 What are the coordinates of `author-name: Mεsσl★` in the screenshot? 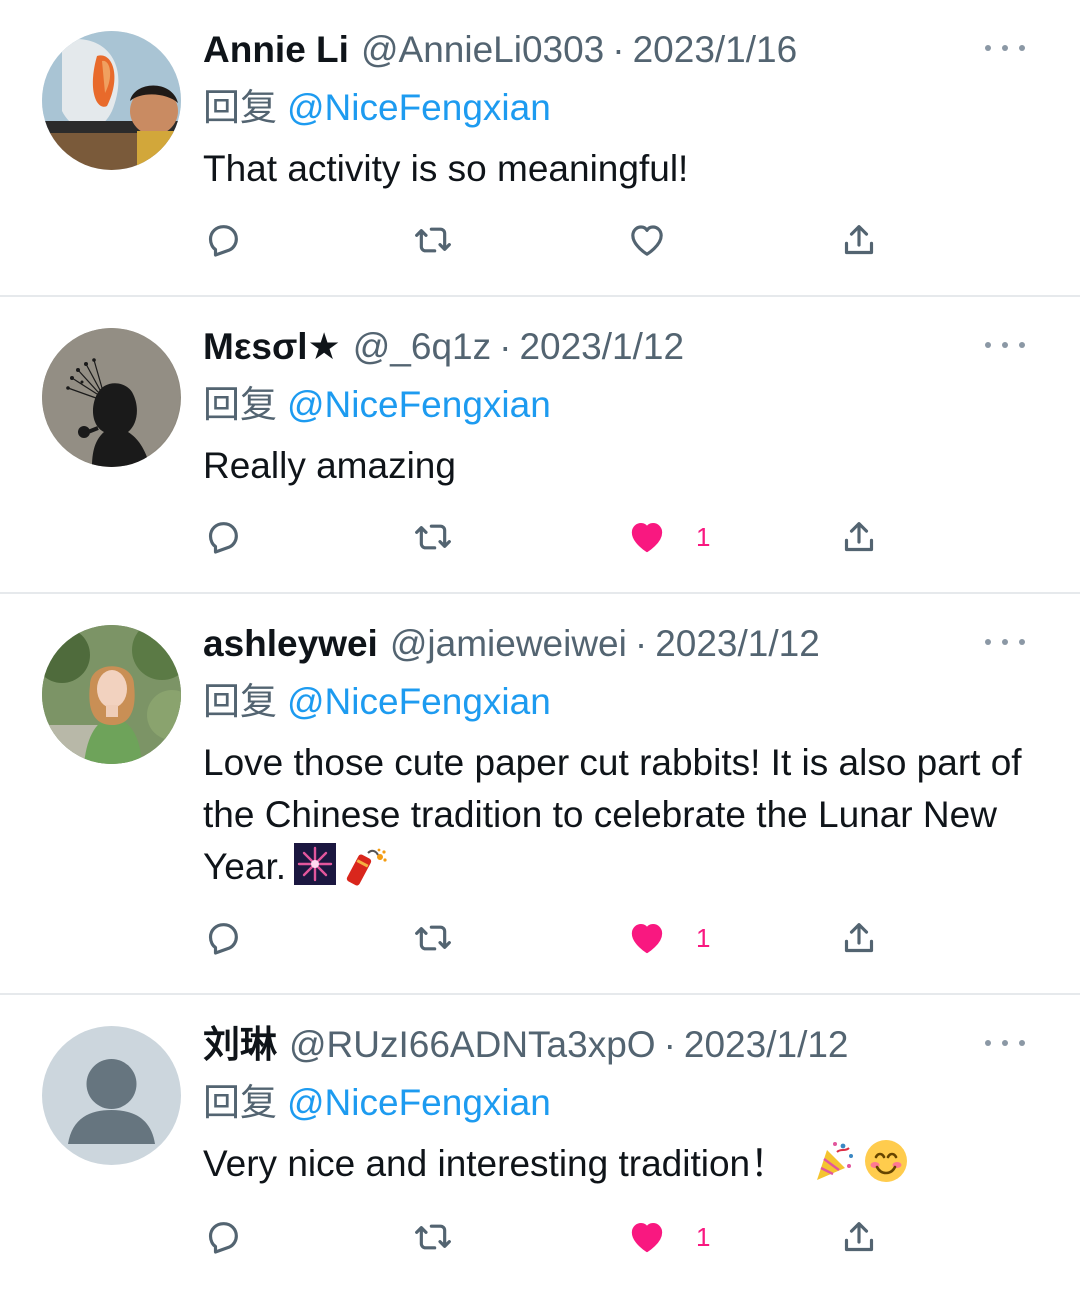 It's located at (272, 347).